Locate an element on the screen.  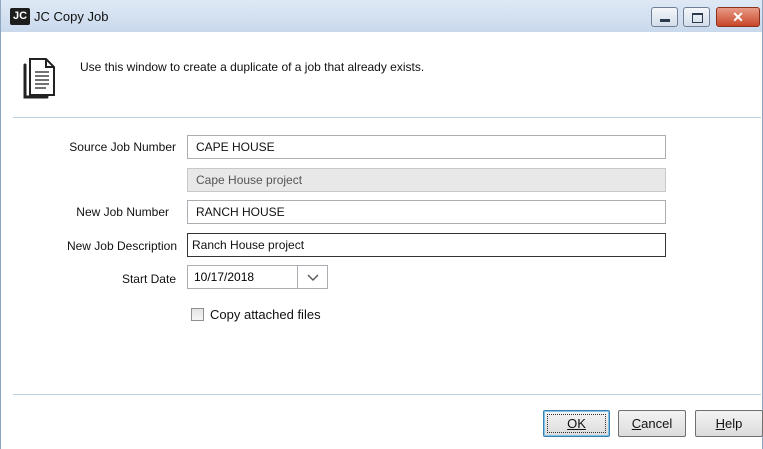
copy-files-checkbox is located at coordinates (197, 314).